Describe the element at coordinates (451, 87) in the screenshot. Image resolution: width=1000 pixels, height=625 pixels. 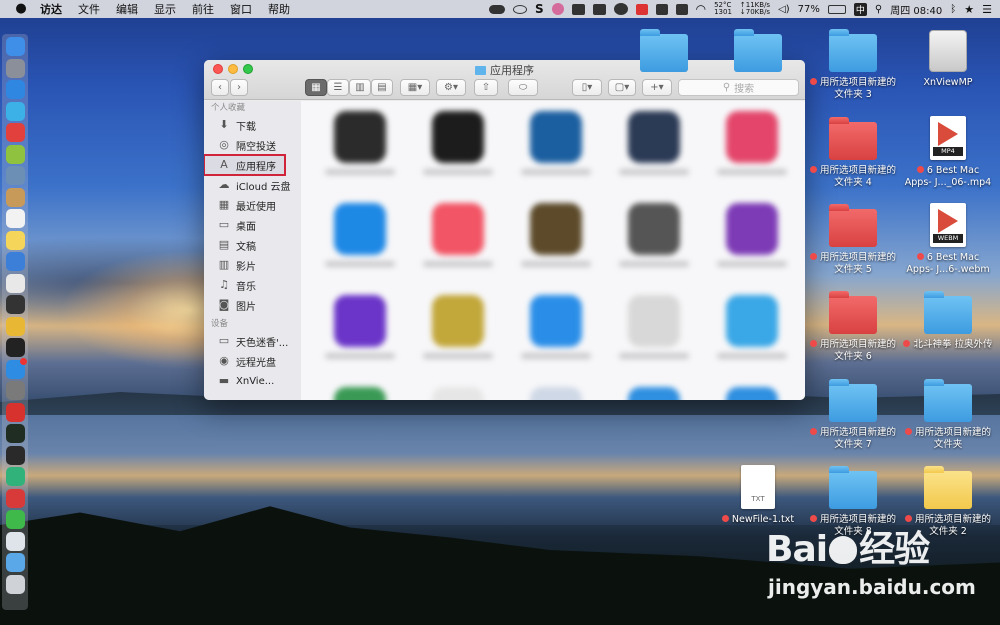
I see `action-button: ⚙▾` at that location.